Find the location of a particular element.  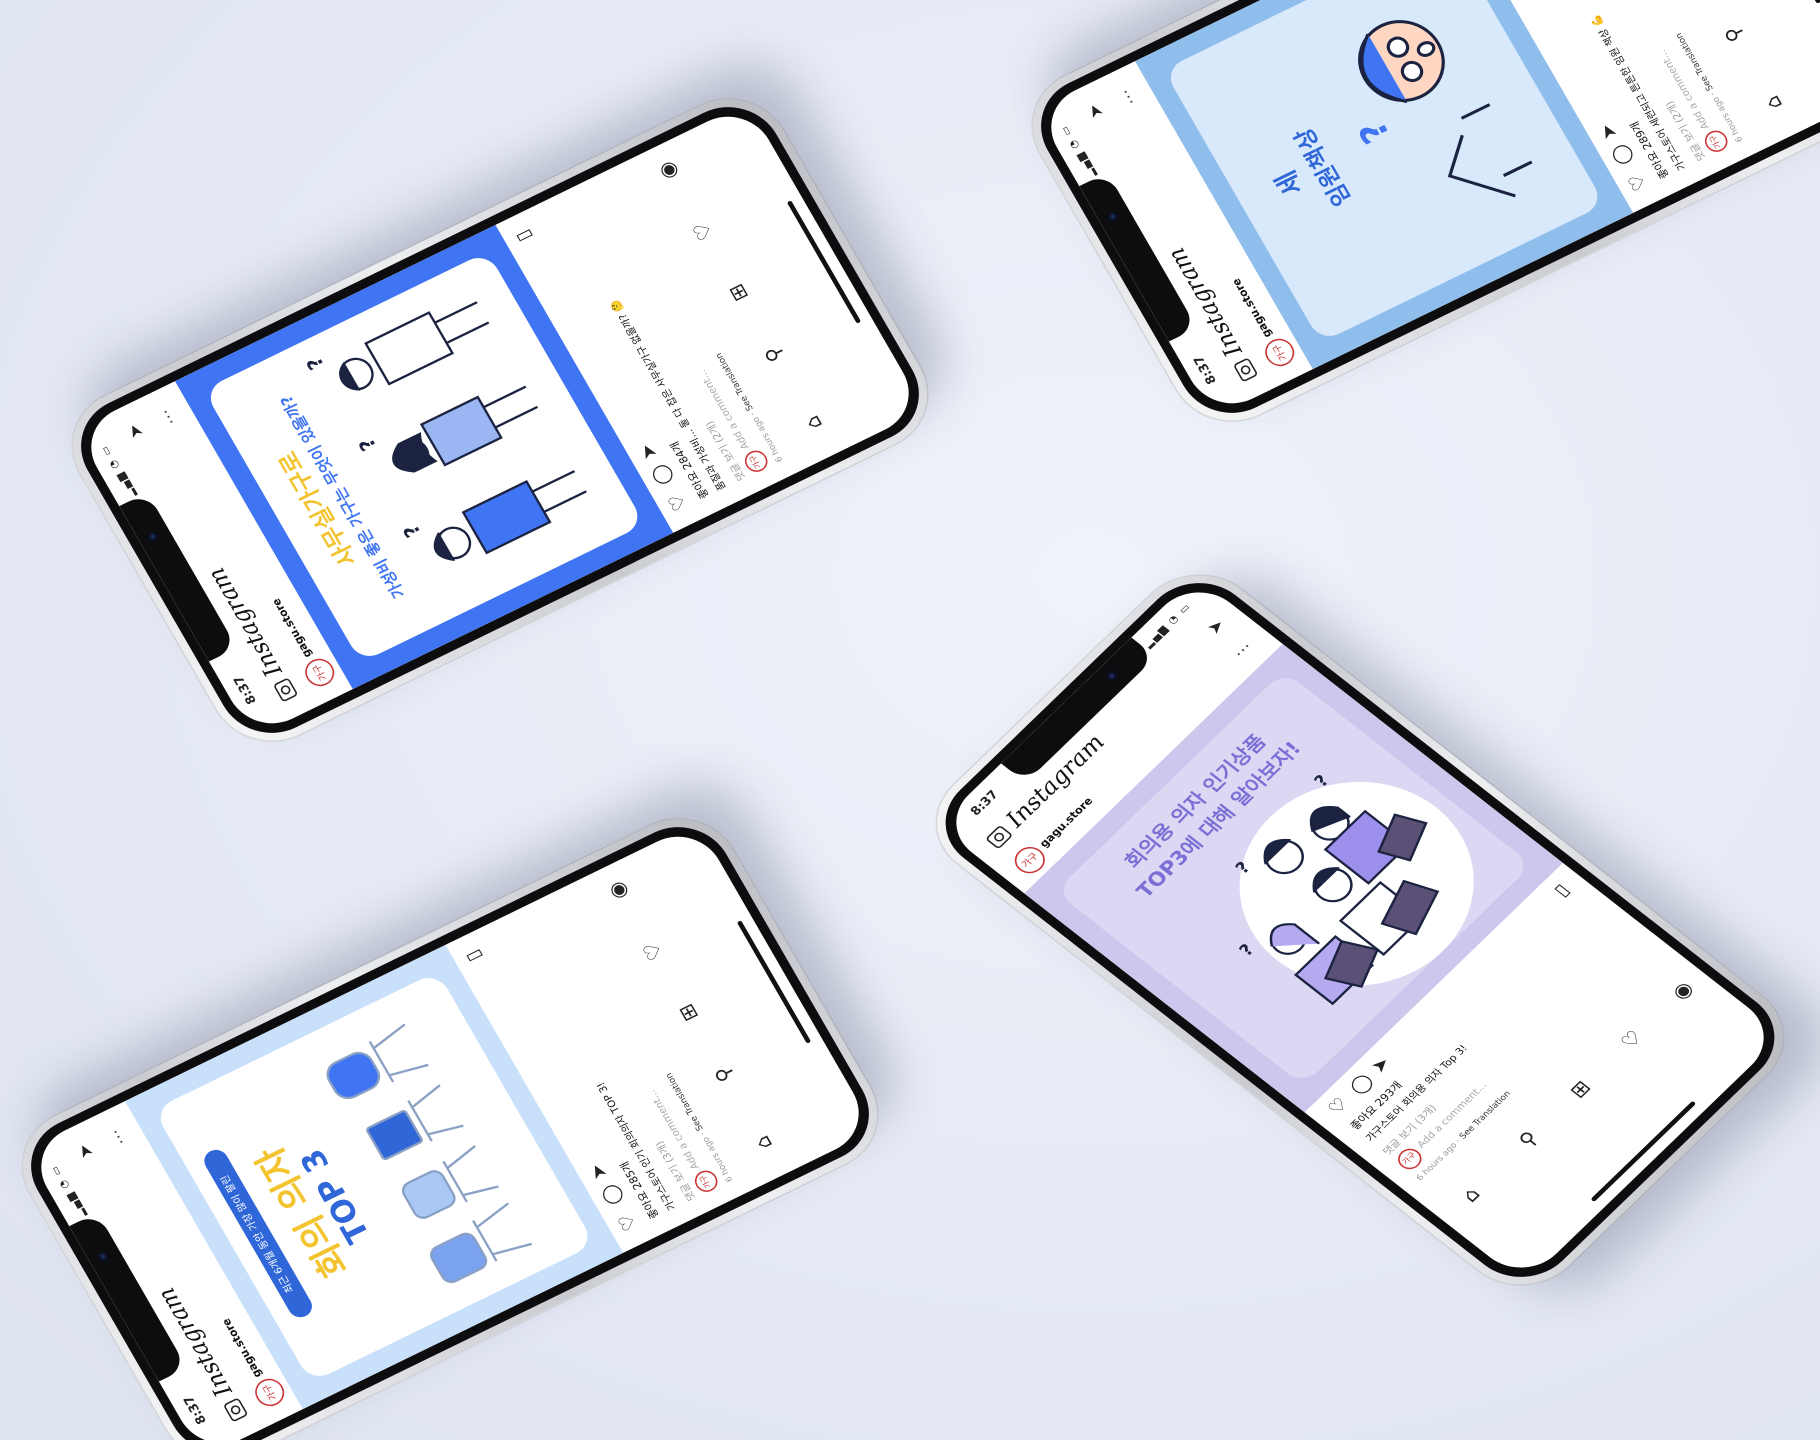

home-indicator is located at coordinates (1783, 2).